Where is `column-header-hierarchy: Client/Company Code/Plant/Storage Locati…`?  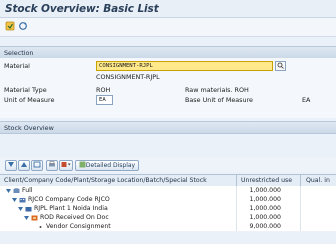 column-header-hierarchy: Client/Company Code/Plant/Storage Locati… is located at coordinates (105, 180).